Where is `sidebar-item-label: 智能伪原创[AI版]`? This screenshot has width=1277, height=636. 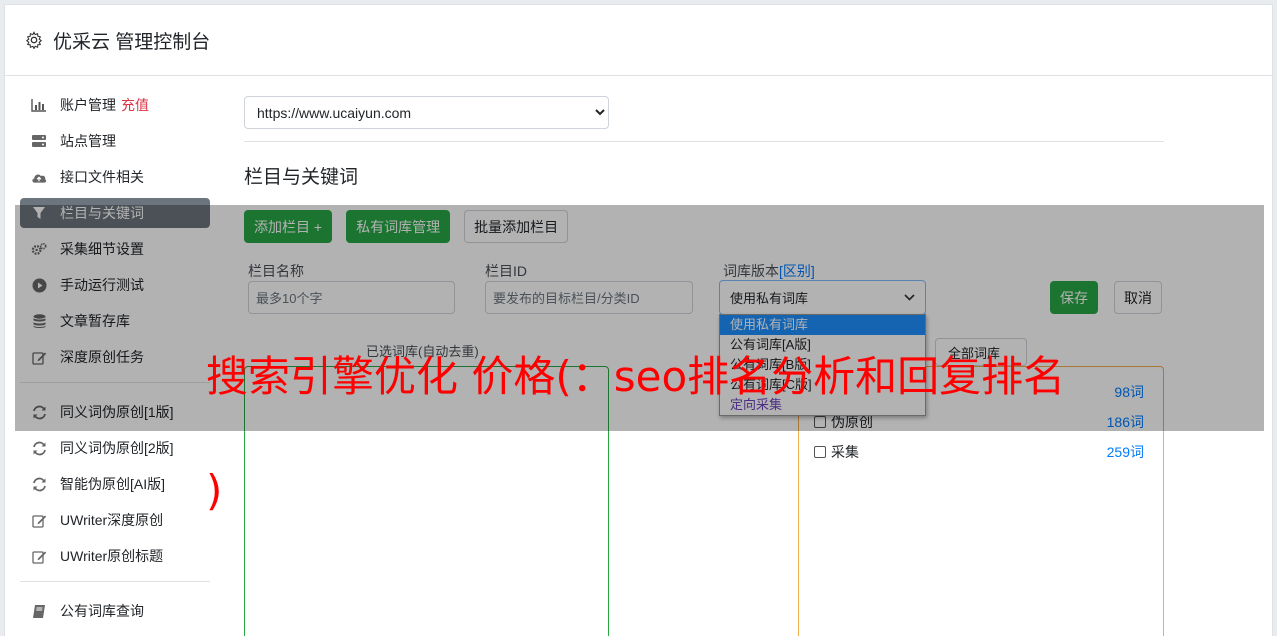 sidebar-item-label: 智能伪原创[AI版] is located at coordinates (113, 484).